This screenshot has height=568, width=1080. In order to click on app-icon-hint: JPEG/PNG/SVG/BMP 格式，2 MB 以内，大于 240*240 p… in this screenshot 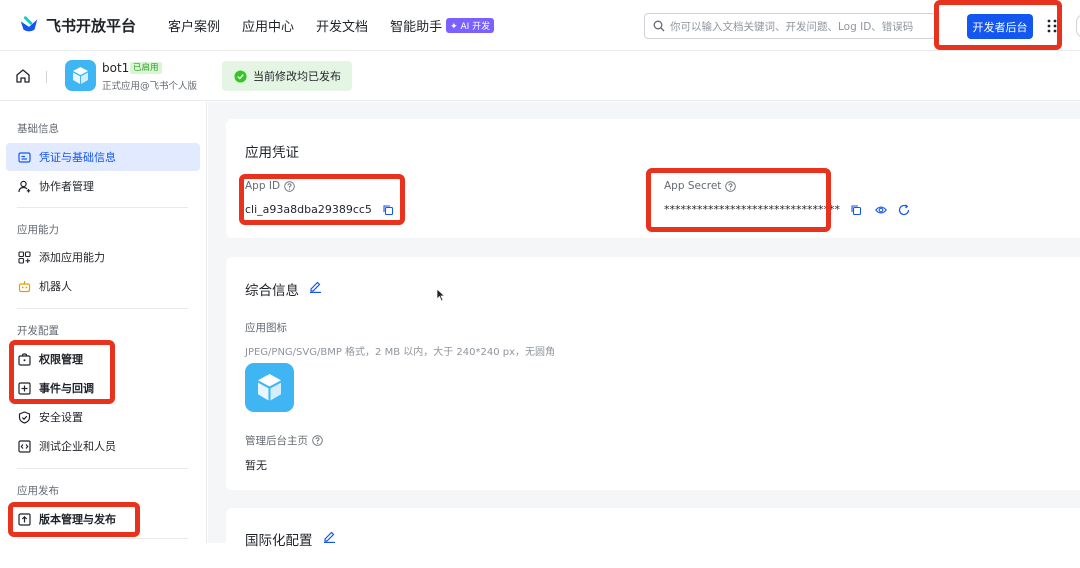, I will do `click(400, 352)`.